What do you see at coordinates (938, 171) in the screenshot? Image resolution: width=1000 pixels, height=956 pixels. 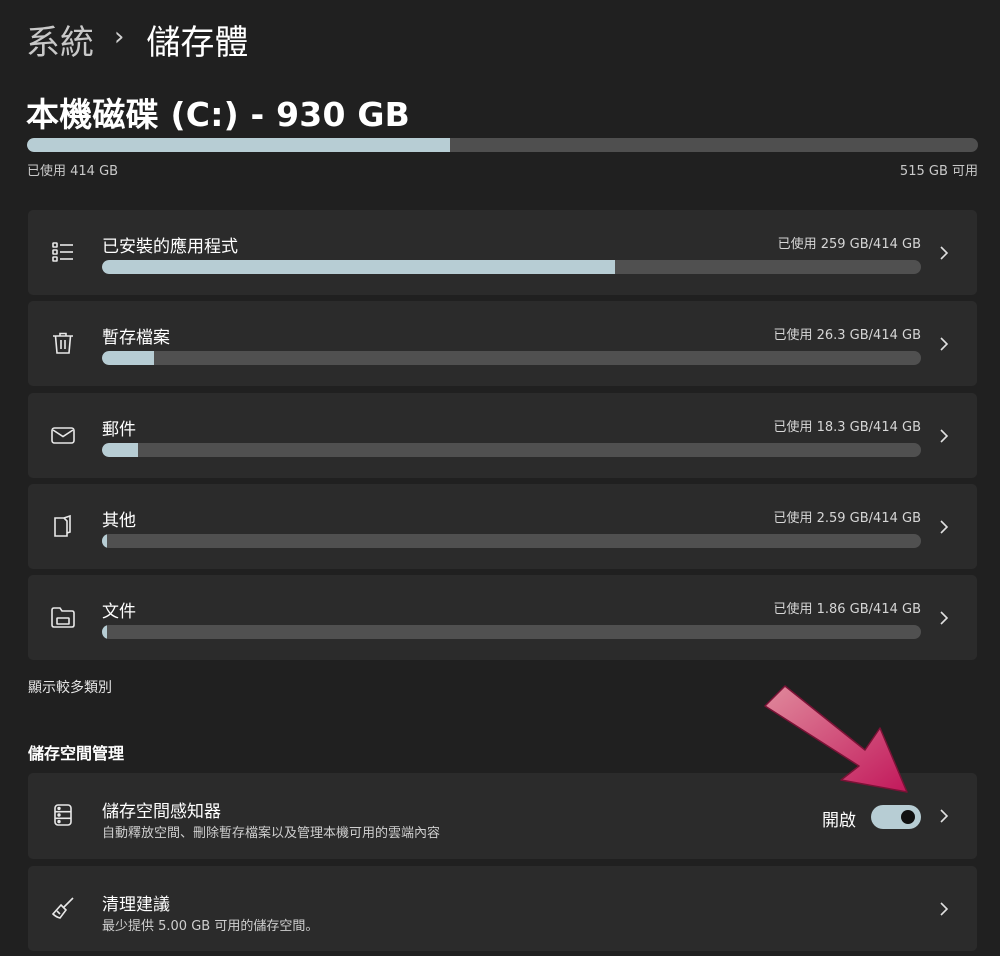 I see `drive-free-label: 515 GB 可用` at bounding box center [938, 171].